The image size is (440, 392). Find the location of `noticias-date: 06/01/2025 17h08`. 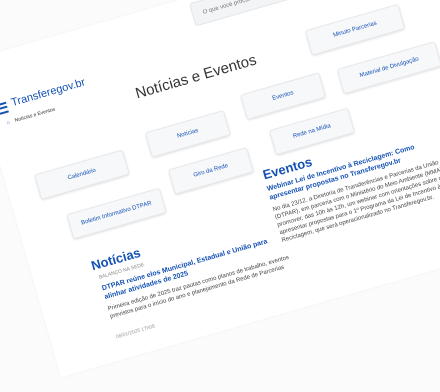

noticias-date: 06/01/2025 17h08 is located at coordinates (135, 332).